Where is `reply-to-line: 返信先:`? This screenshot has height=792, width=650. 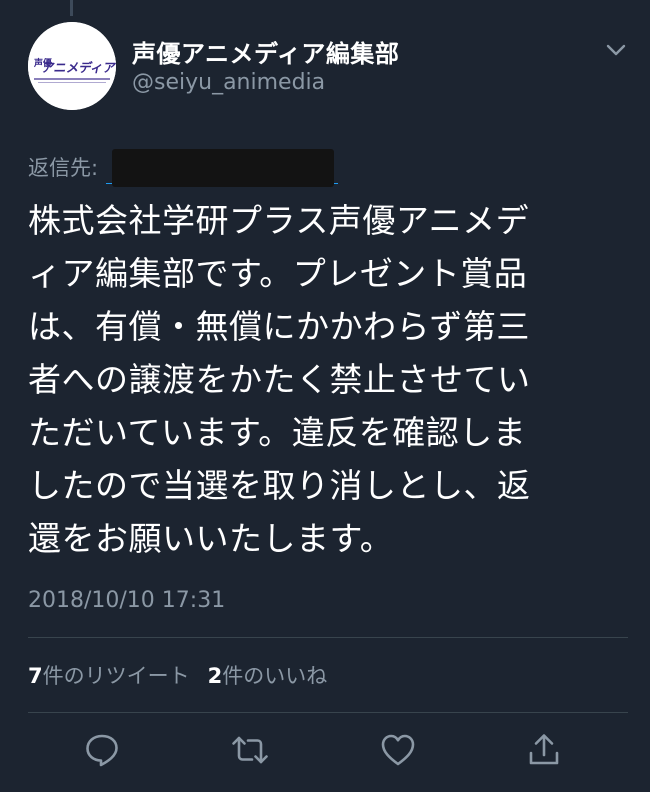
reply-to-line: 返信先: is located at coordinates (183, 167).